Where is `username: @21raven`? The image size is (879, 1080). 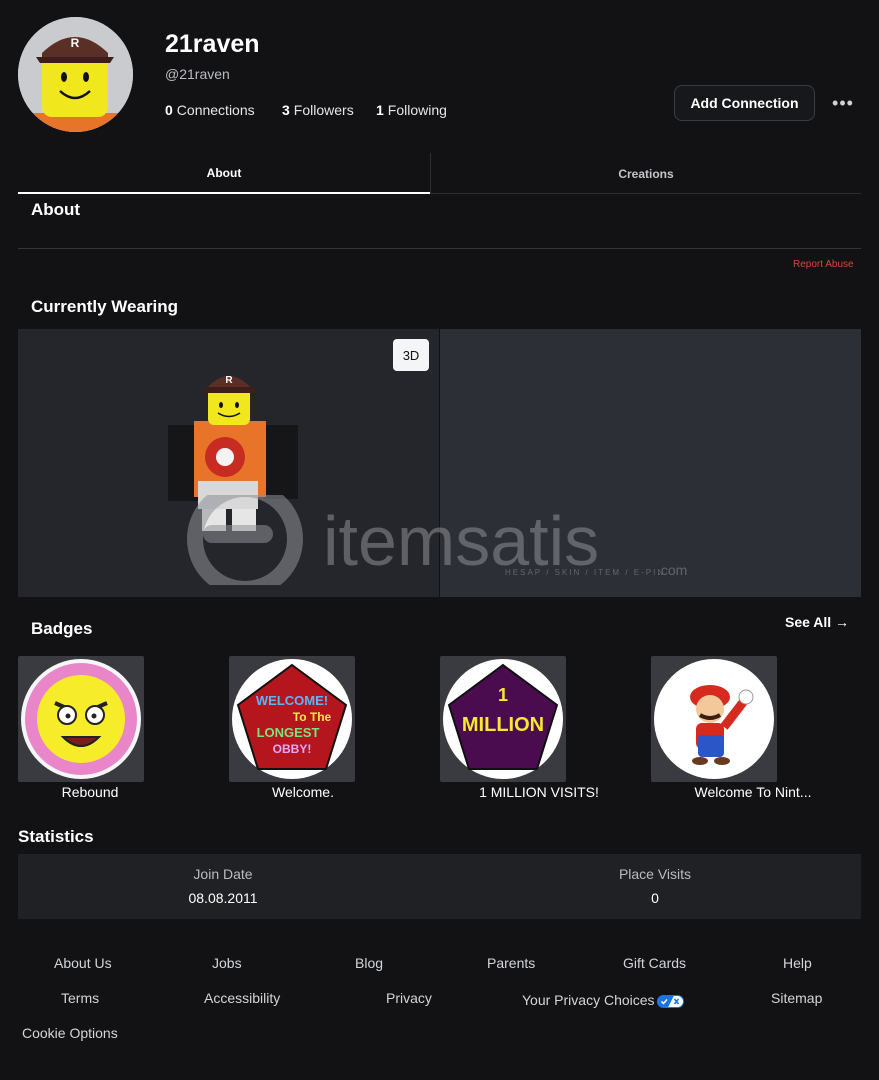
username: @21raven is located at coordinates (197, 74).